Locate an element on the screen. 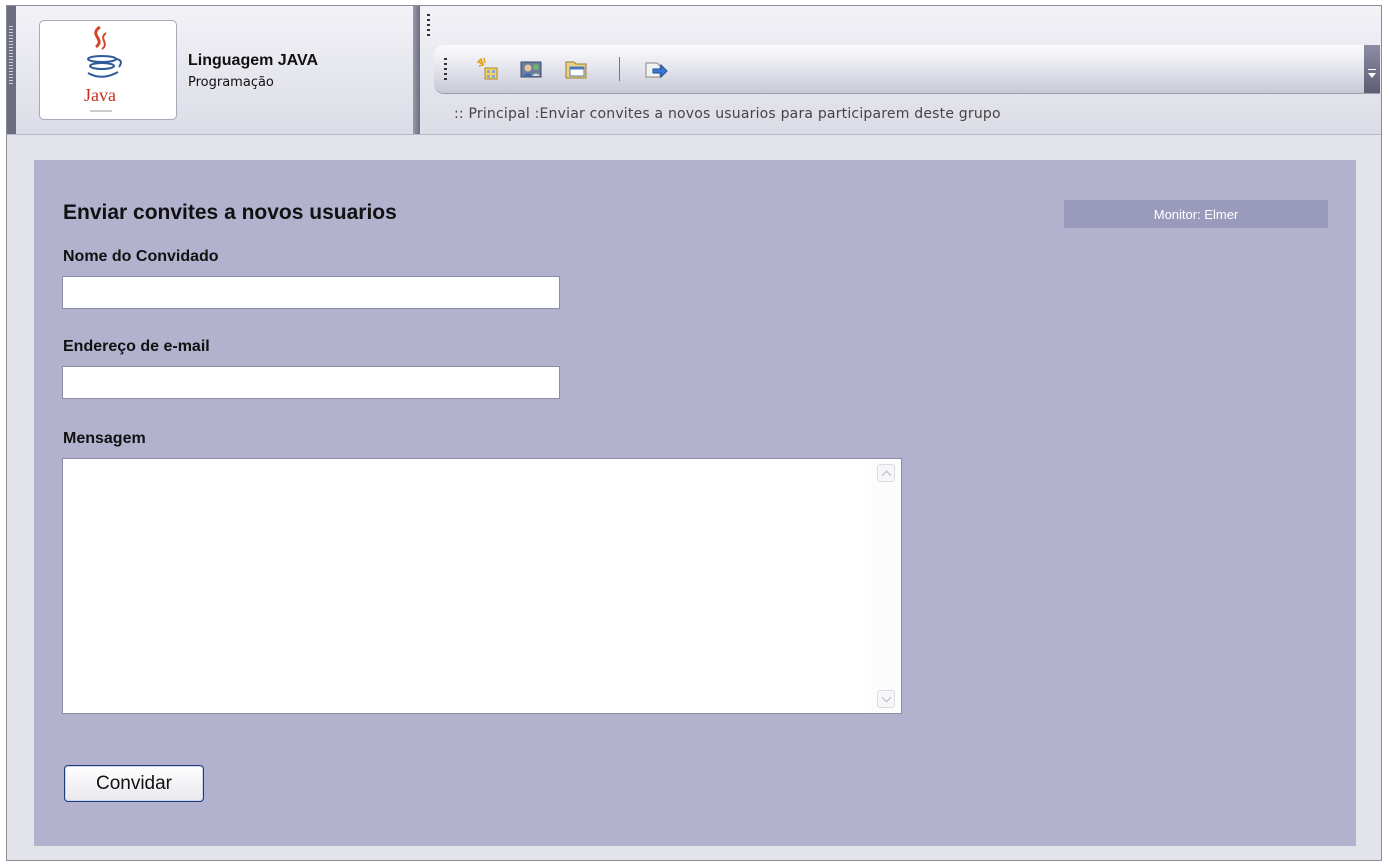 The height and width of the screenshot is (865, 1389). folder-window-icon is located at coordinates (576, 70).